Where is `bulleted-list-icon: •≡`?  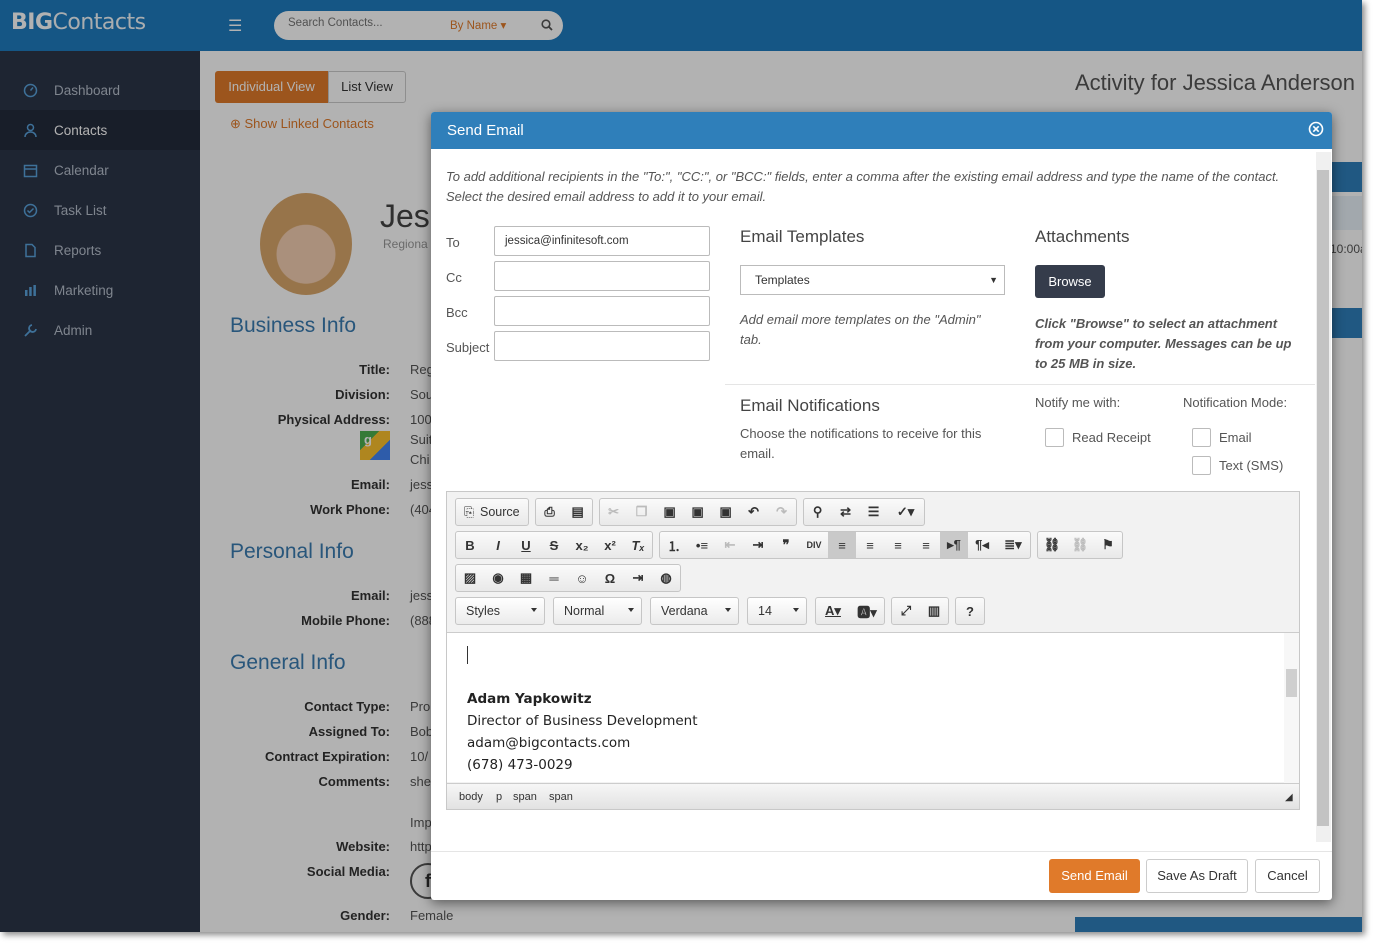
bulleted-list-icon: •≡ is located at coordinates (702, 545).